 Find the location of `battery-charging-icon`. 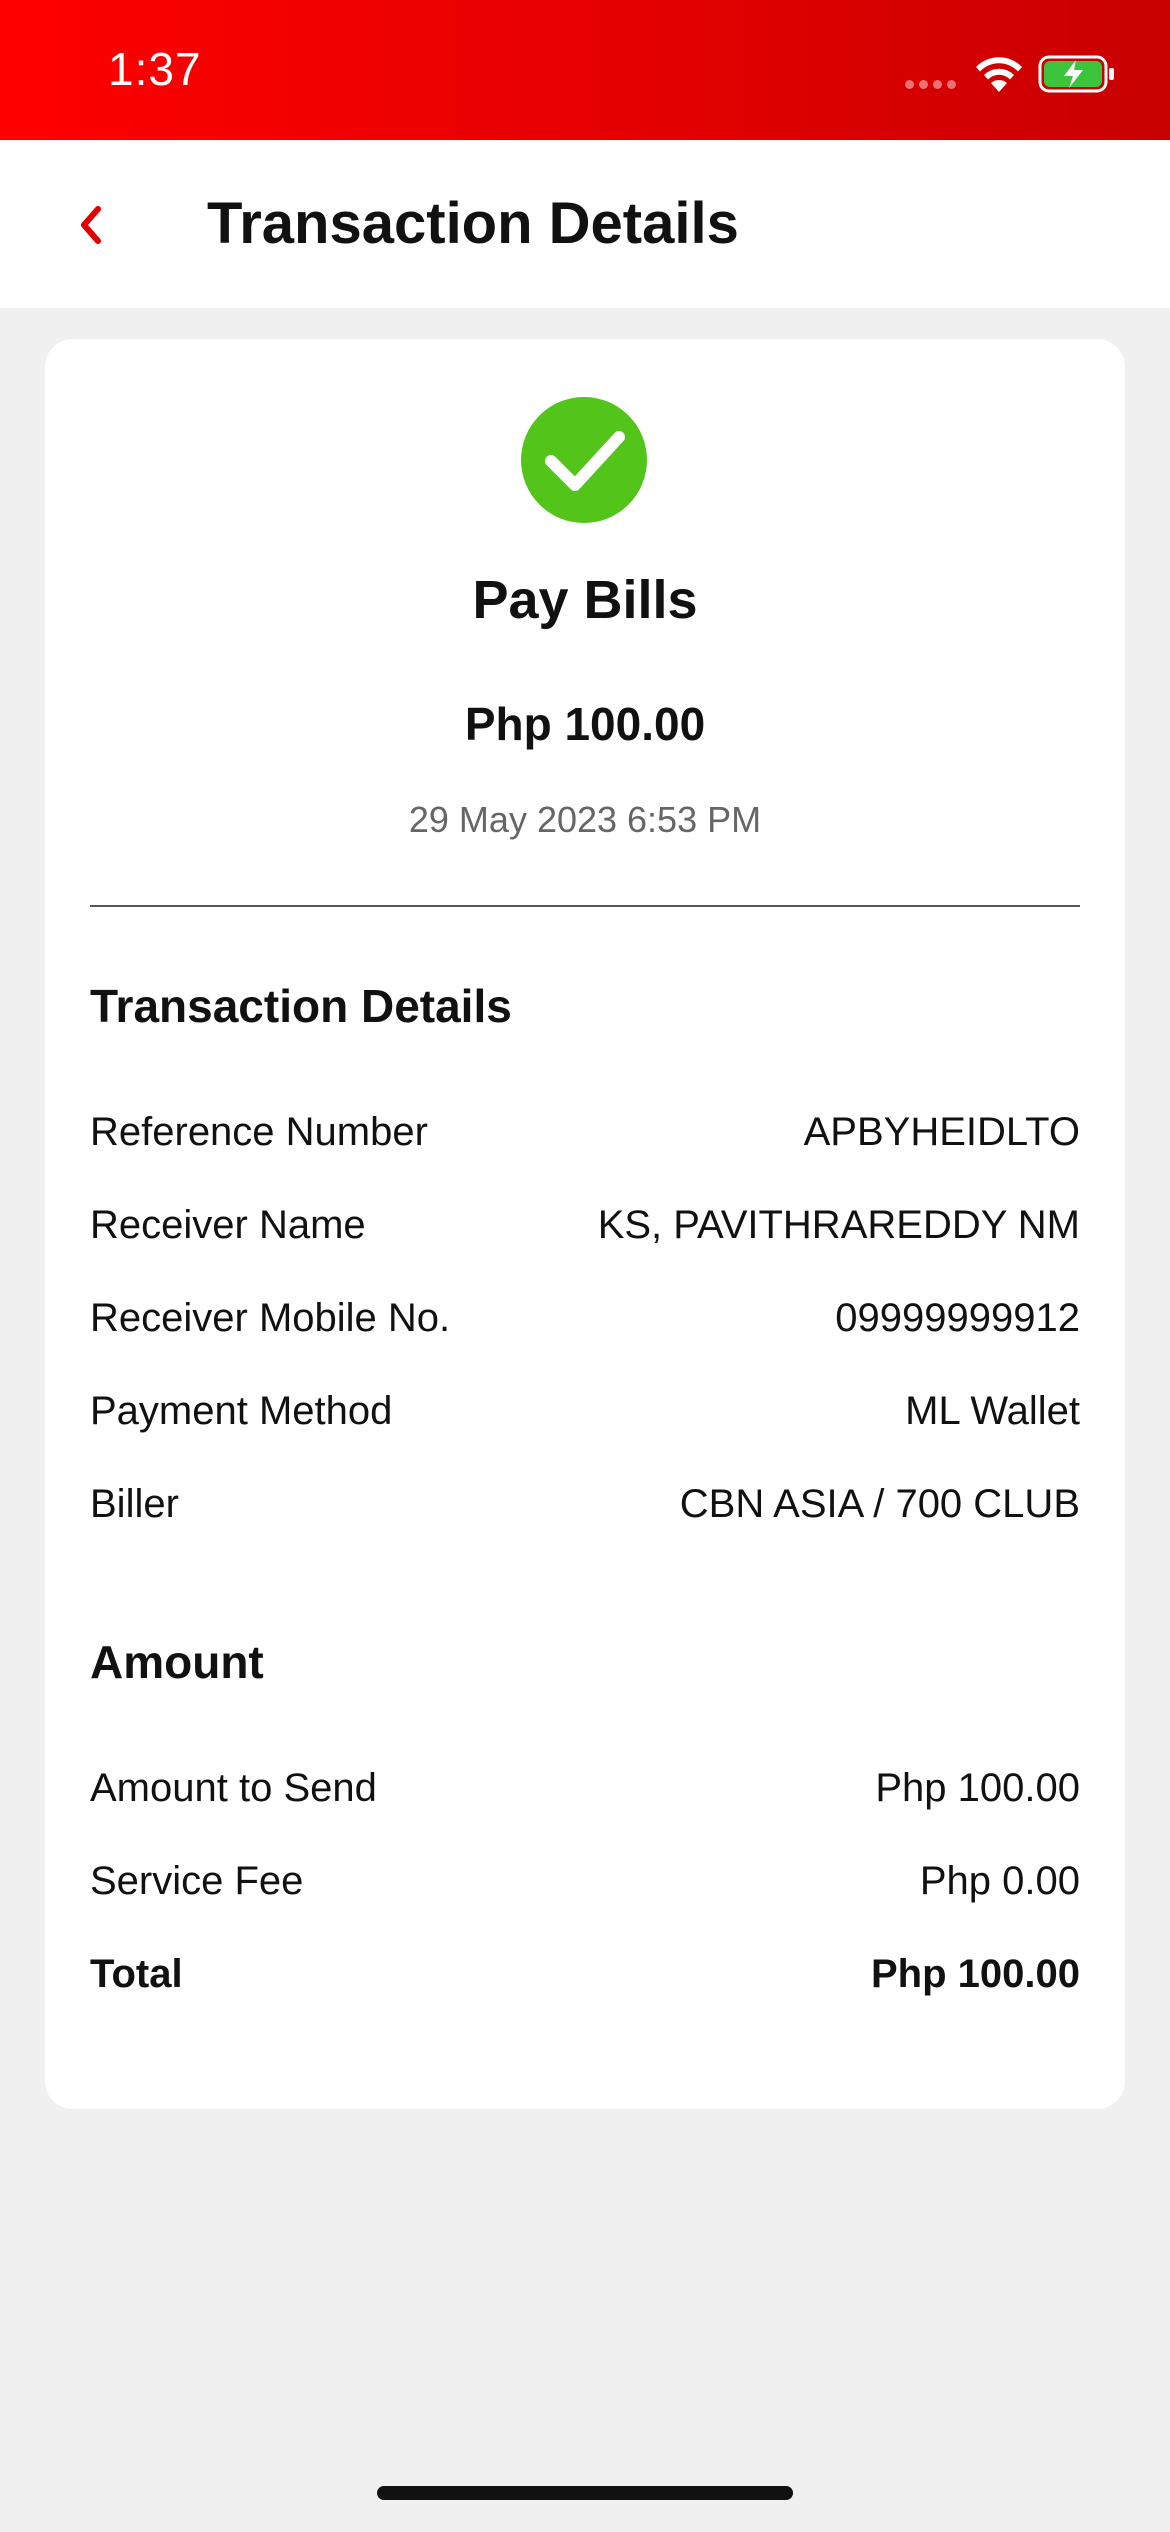

battery-charging-icon is located at coordinates (1076, 74).